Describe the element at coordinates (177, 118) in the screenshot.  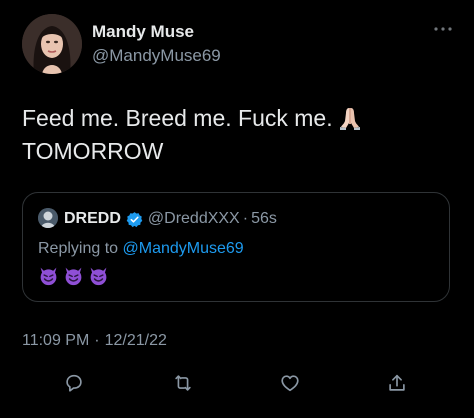
I see `tweet-text-line-1-text: Feed me. Breed me. Fuck me.` at that location.